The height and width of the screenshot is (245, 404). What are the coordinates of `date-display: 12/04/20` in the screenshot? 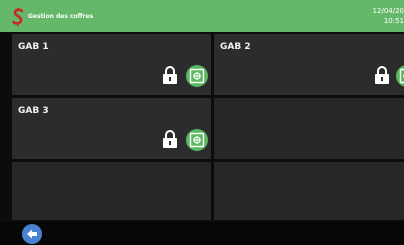 It's located at (388, 11).